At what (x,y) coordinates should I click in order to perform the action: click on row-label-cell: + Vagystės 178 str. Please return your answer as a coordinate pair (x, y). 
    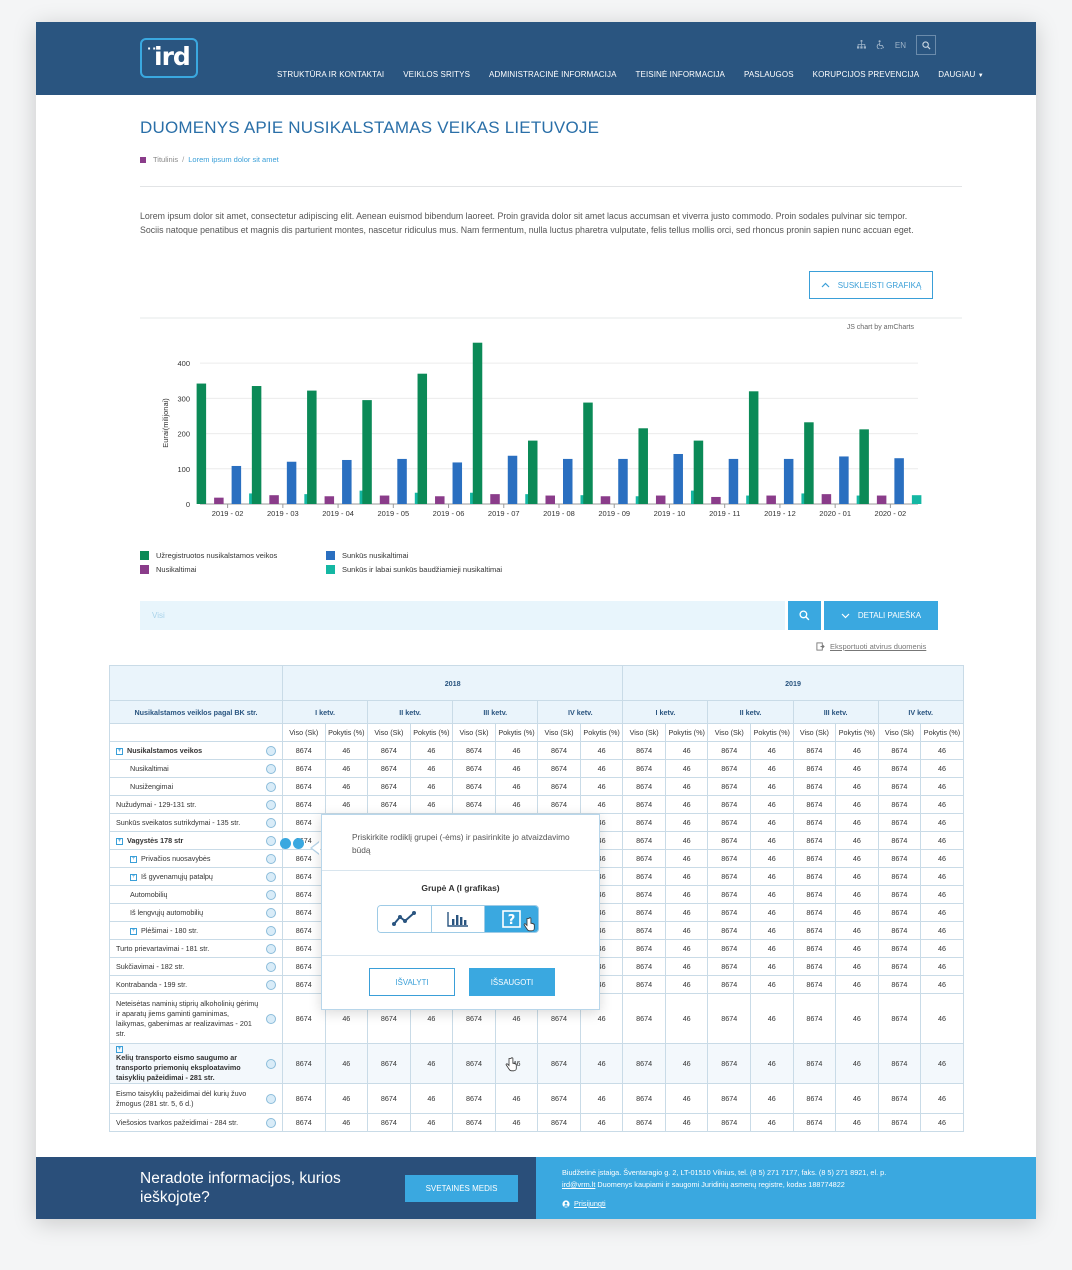
    Looking at the image, I should click on (196, 840).